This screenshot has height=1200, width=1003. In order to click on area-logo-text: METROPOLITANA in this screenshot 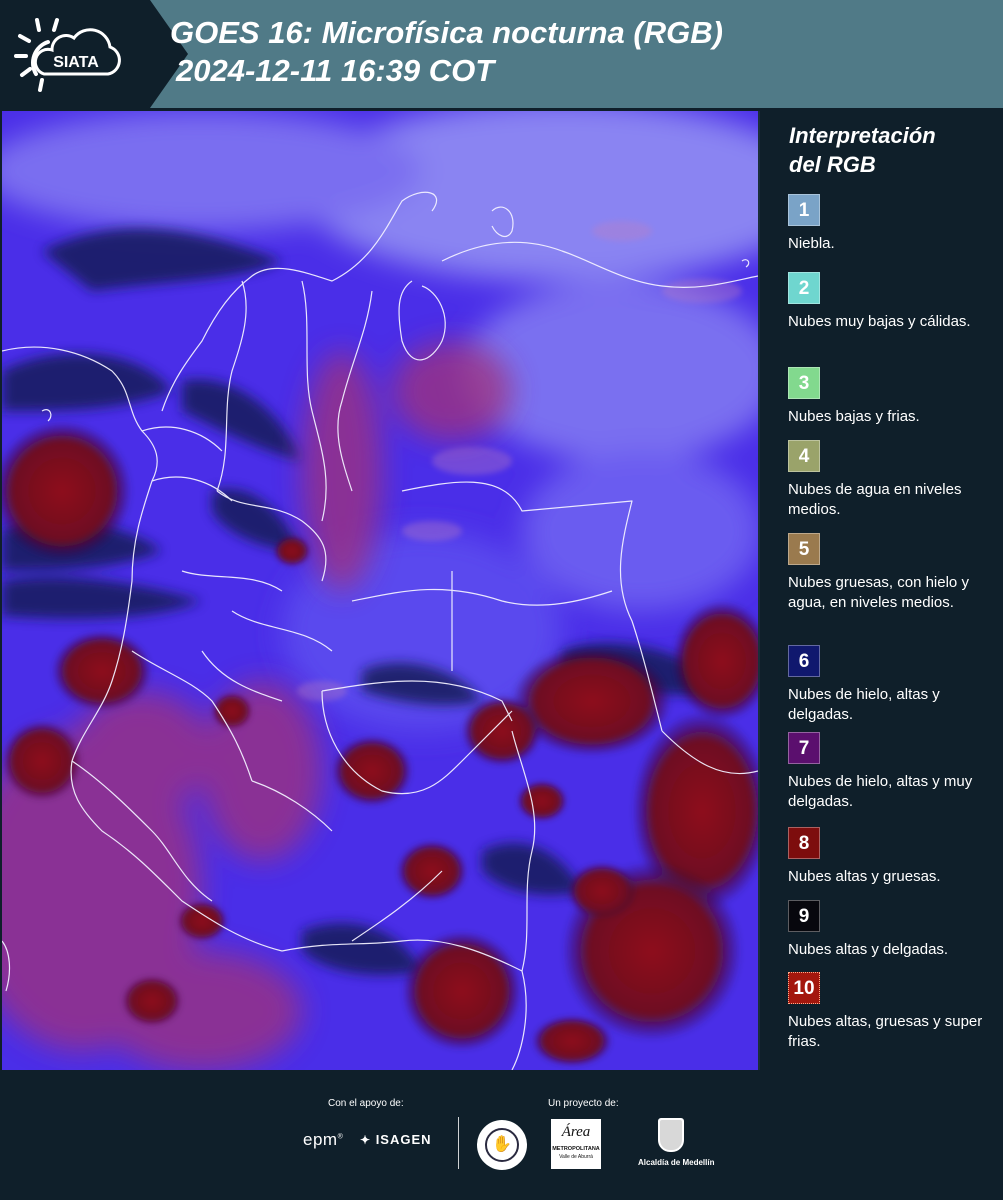, I will do `click(576, 1149)`.